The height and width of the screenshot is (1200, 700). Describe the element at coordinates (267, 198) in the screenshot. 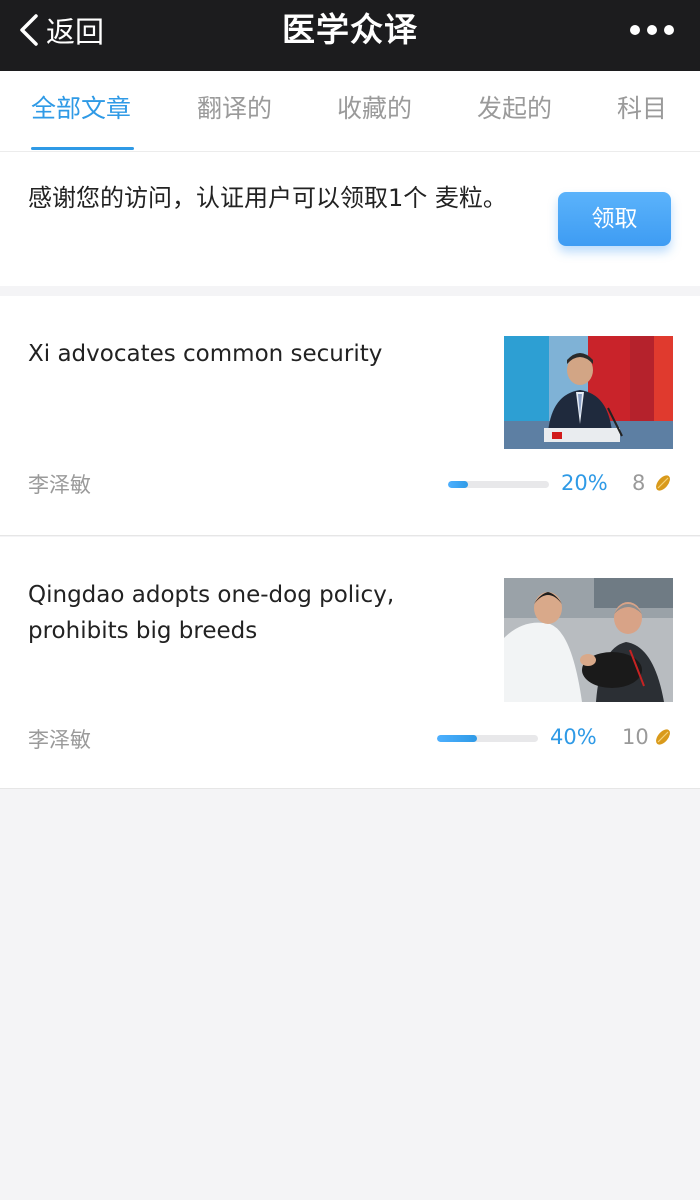

I see `notice-text: 感谢您的访问，认证用户可以领取1个 麦粒。` at that location.